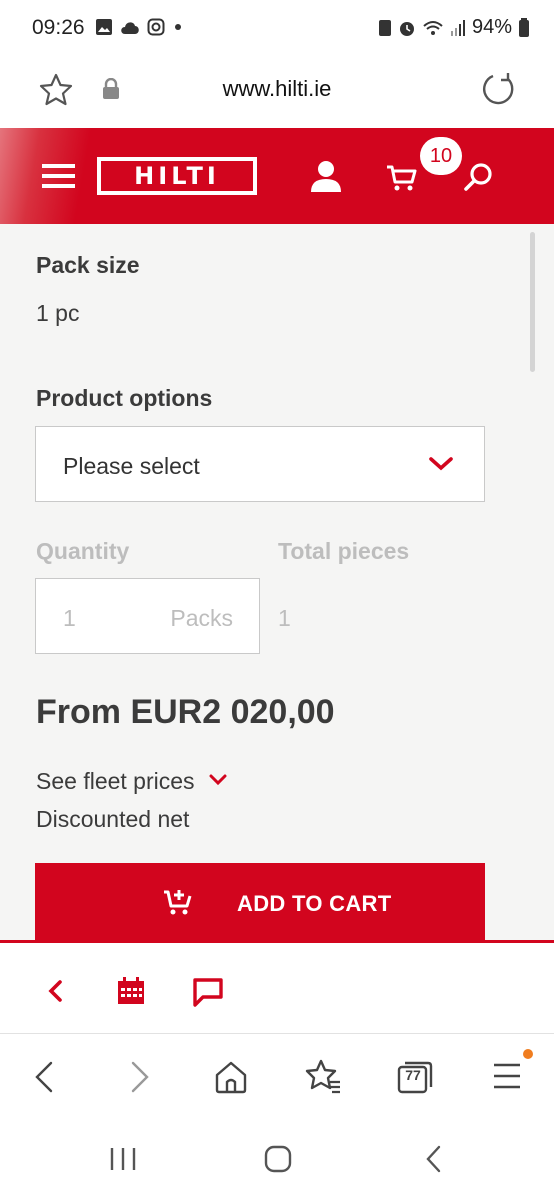 Image resolution: width=554 pixels, height=1200 pixels. I want to click on instagram-icon, so click(156, 27).